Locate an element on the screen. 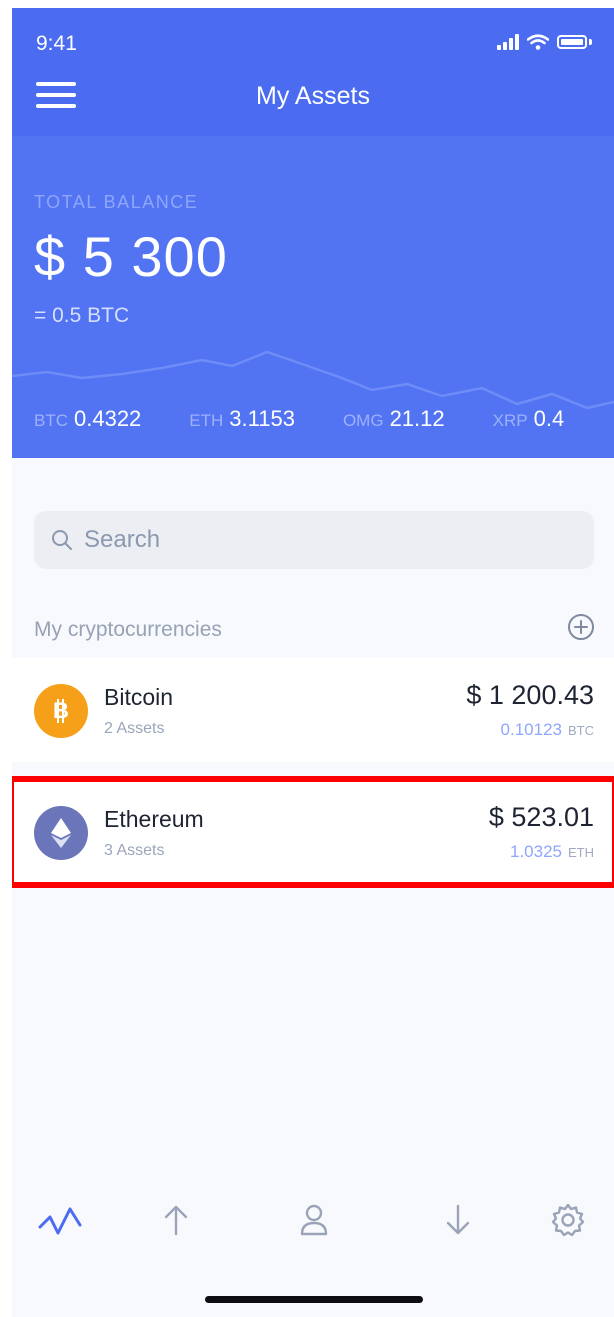 The height and width of the screenshot is (1317, 614). tab-receive is located at coordinates (458, 1220).